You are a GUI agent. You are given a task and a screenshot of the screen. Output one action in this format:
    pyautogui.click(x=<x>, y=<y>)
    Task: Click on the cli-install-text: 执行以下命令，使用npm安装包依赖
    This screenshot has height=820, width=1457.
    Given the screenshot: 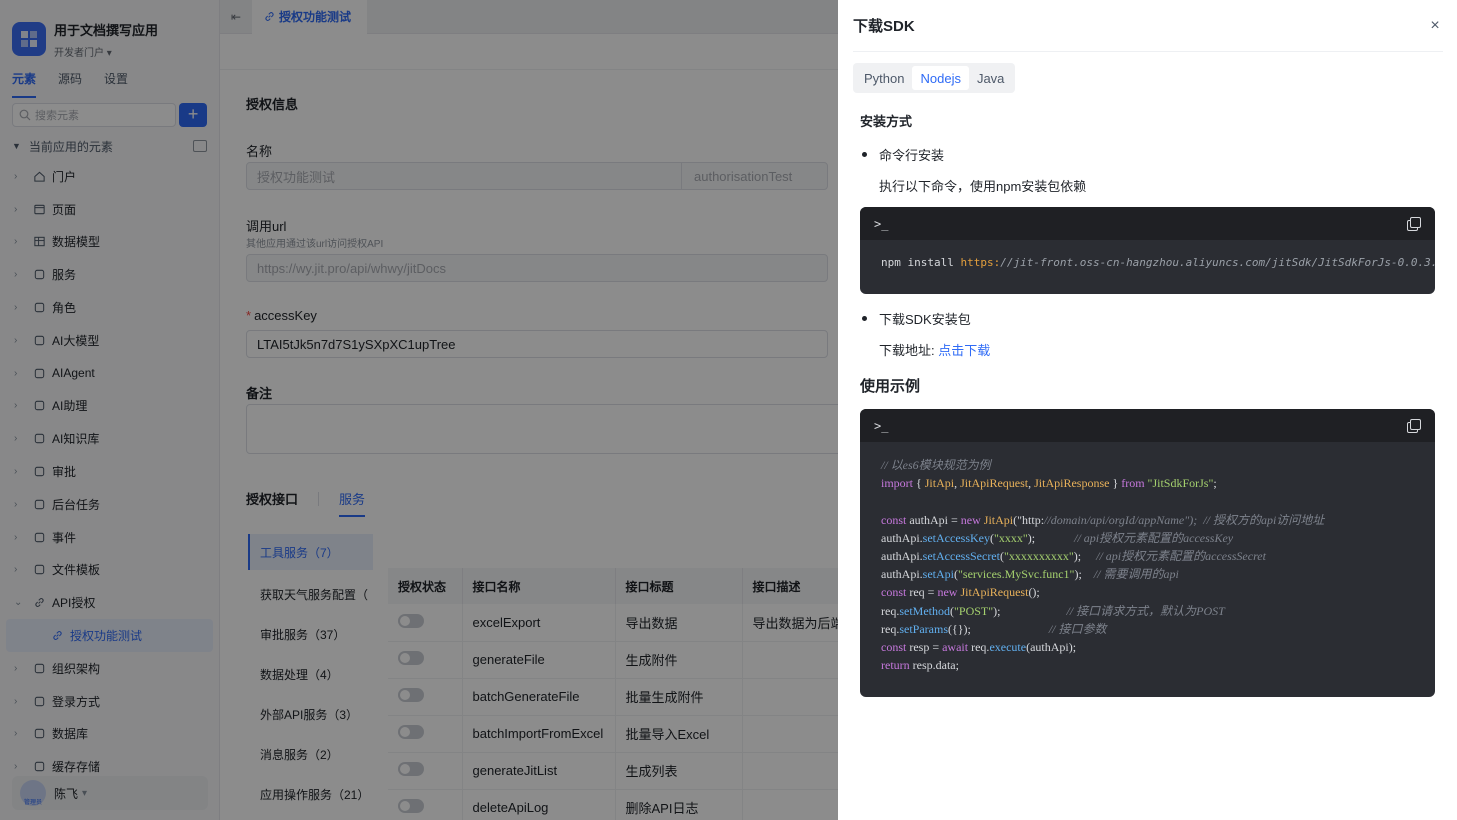 What is the action you would take?
    pyautogui.click(x=983, y=186)
    